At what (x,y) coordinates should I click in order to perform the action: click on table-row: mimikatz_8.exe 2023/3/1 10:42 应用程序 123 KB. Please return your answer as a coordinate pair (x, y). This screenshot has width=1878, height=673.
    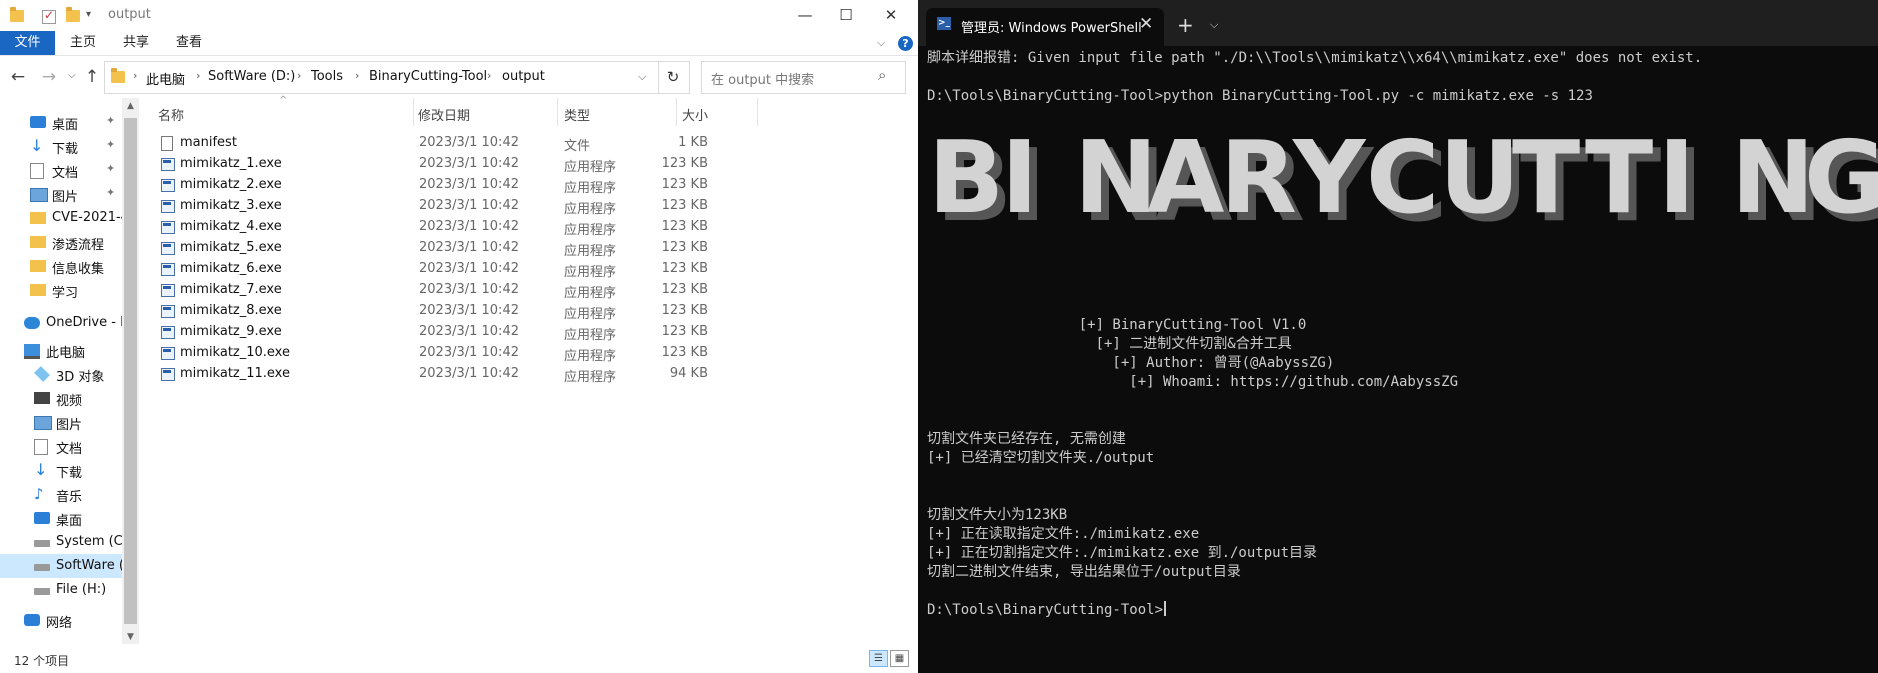
    Looking at the image, I should click on (456, 311).